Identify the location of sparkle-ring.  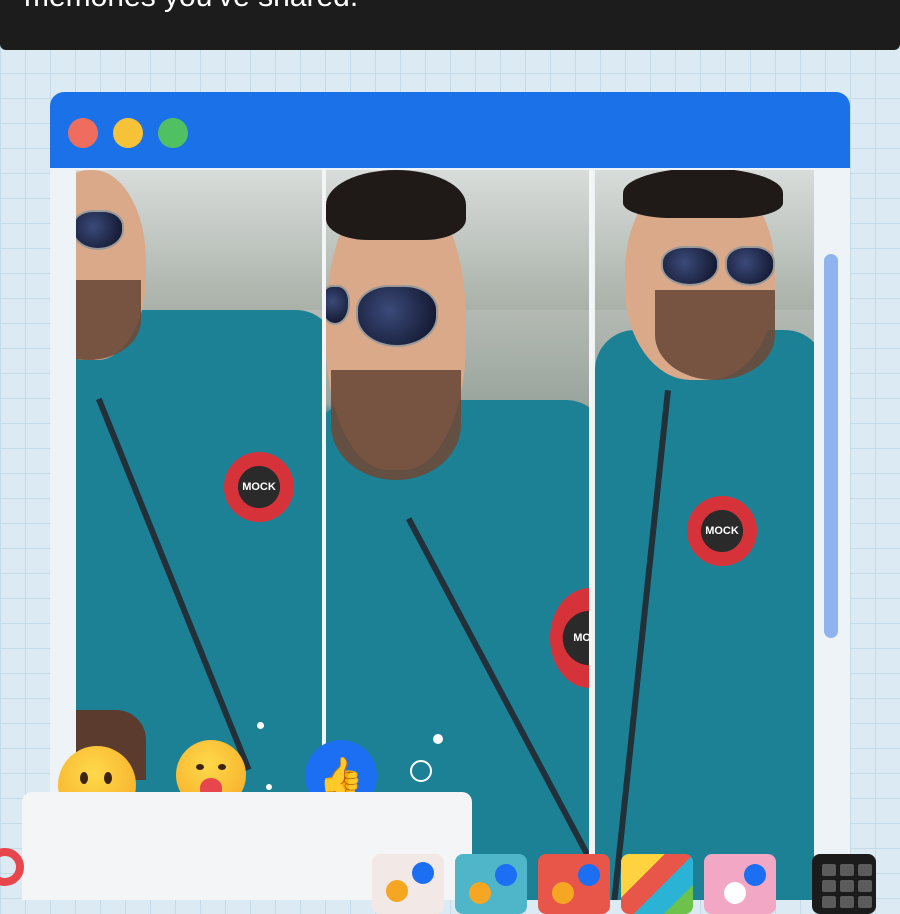
(421, 771).